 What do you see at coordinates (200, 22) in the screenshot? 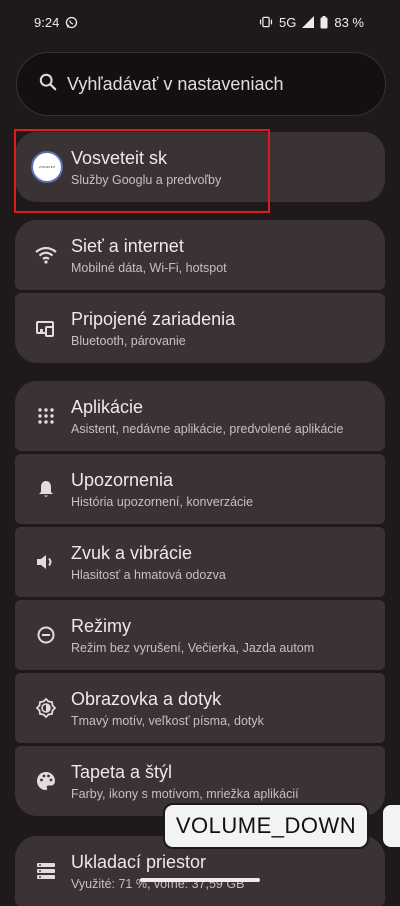
I see `status-bar: 9:24 5G 83 %` at bounding box center [200, 22].